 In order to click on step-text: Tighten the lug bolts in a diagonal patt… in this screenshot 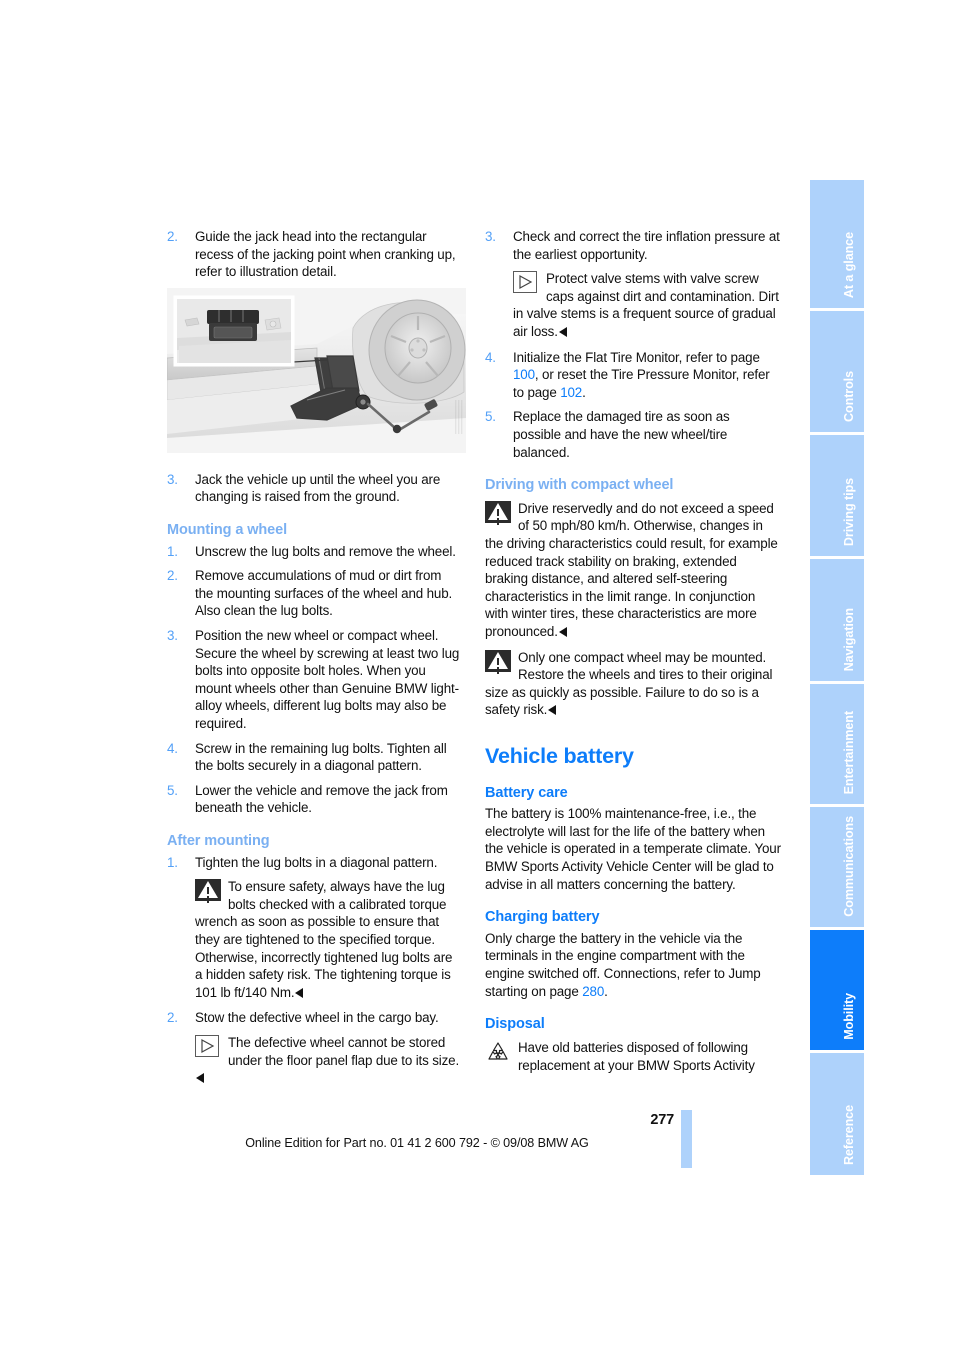, I will do `click(316, 862)`.